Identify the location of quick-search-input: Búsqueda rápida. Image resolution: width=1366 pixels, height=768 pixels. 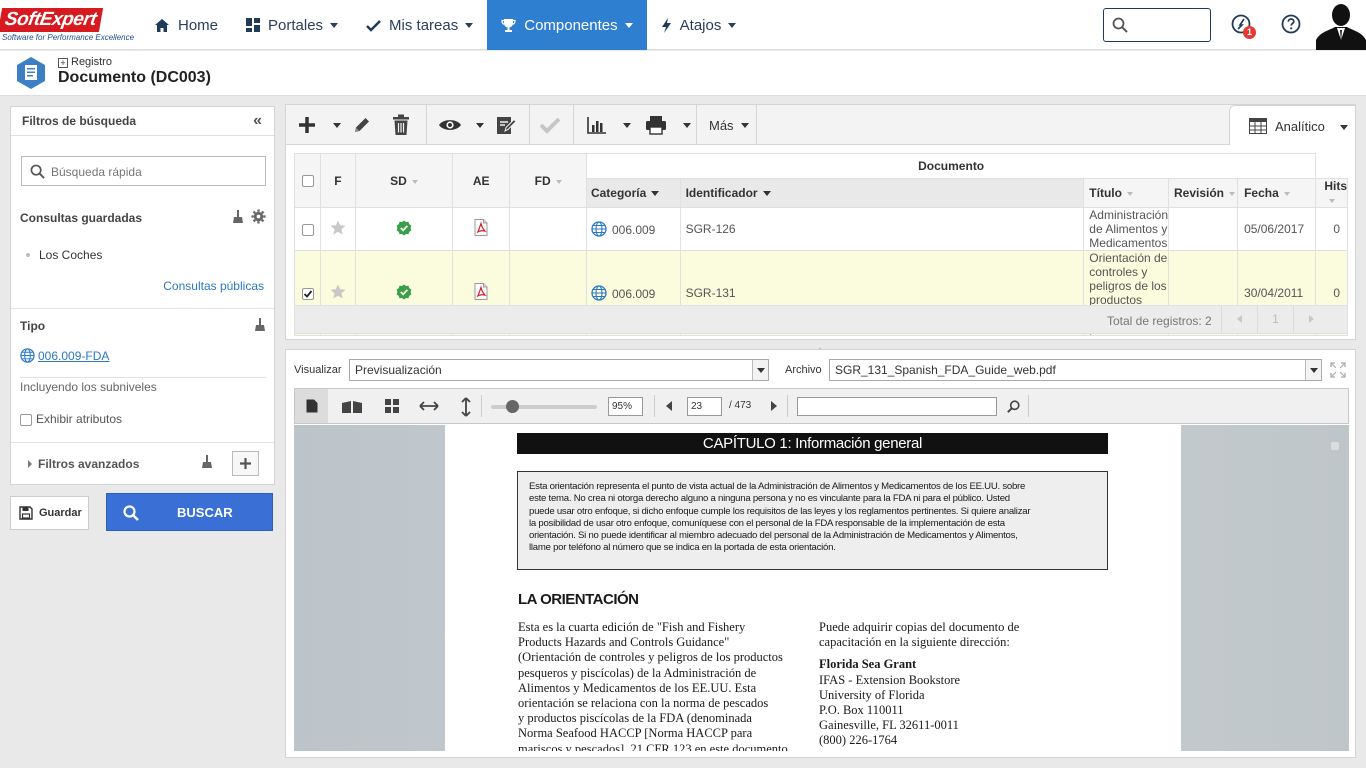
(143, 171).